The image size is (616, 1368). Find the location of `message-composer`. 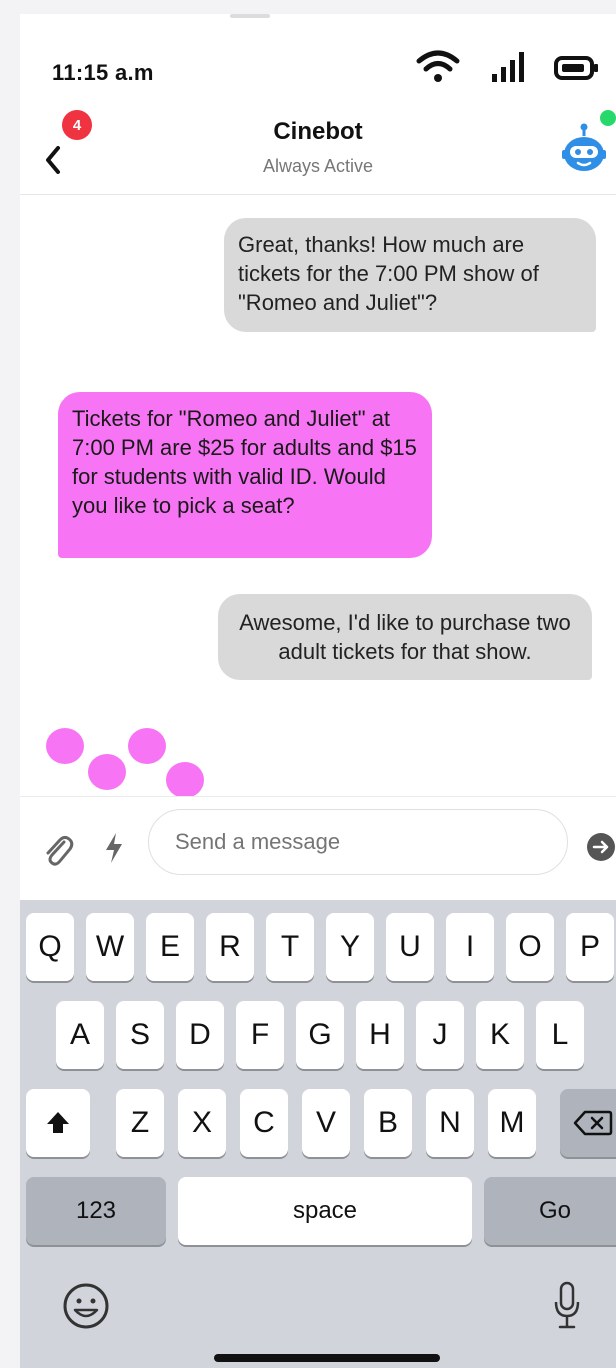

message-composer is located at coordinates (318, 848).